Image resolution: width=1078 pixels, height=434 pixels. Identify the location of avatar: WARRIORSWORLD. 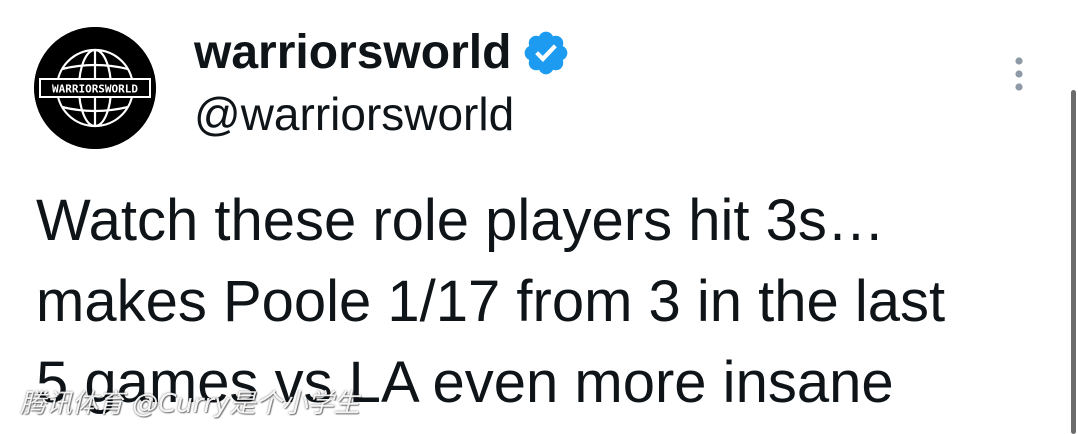
(95, 88).